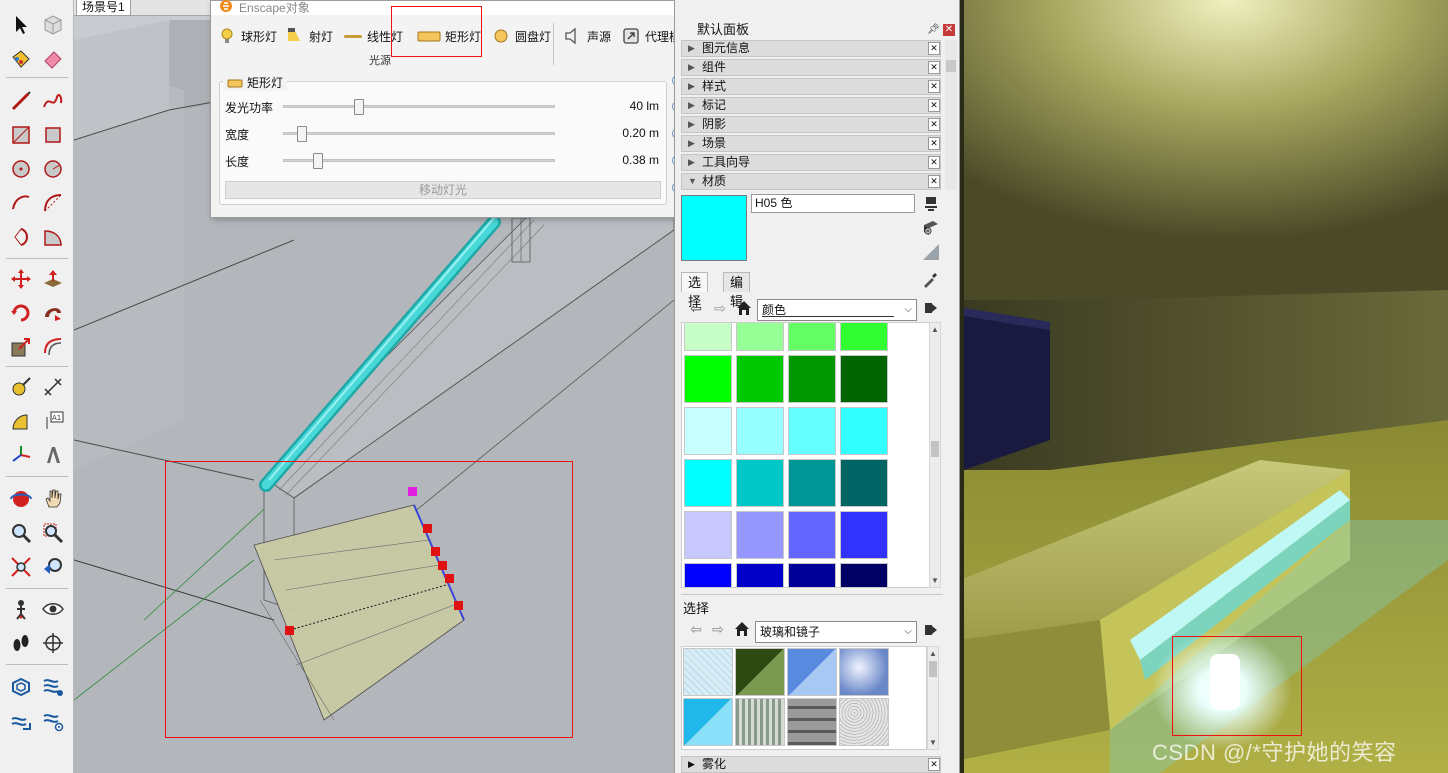  Describe the element at coordinates (53, 203) in the screenshot. I see `two-point-arc-icon` at that location.